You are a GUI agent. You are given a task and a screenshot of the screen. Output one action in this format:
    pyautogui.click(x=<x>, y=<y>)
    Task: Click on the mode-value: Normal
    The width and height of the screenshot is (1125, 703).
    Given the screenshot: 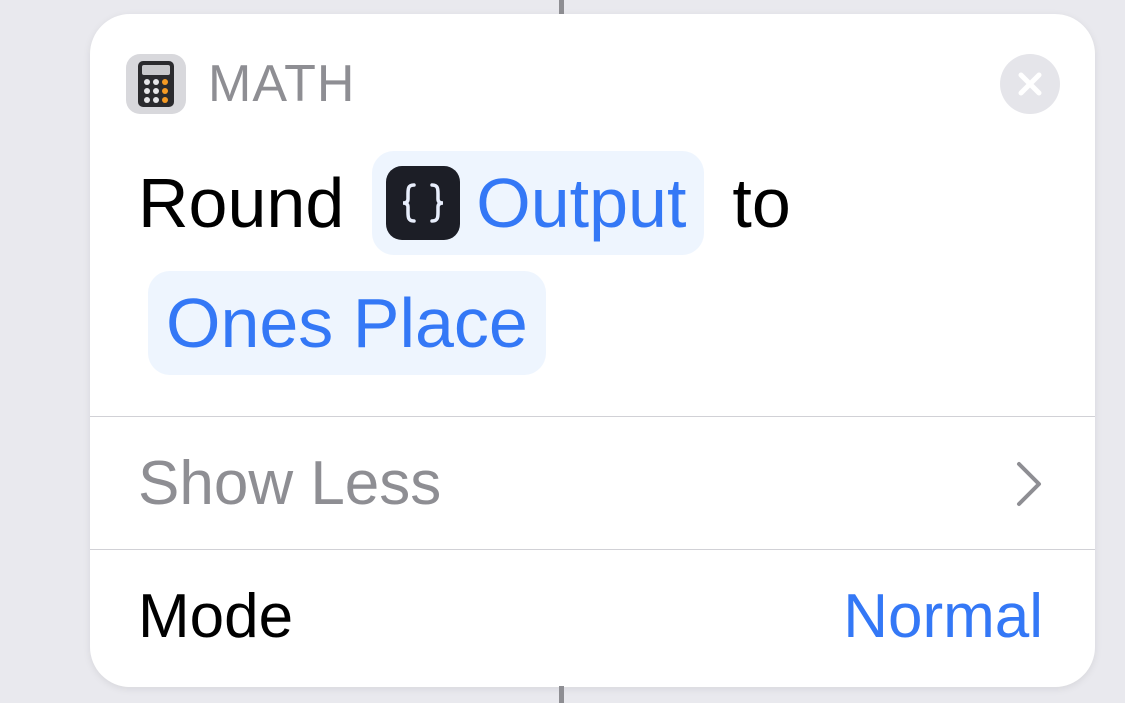 What is the action you would take?
    pyautogui.click(x=943, y=617)
    